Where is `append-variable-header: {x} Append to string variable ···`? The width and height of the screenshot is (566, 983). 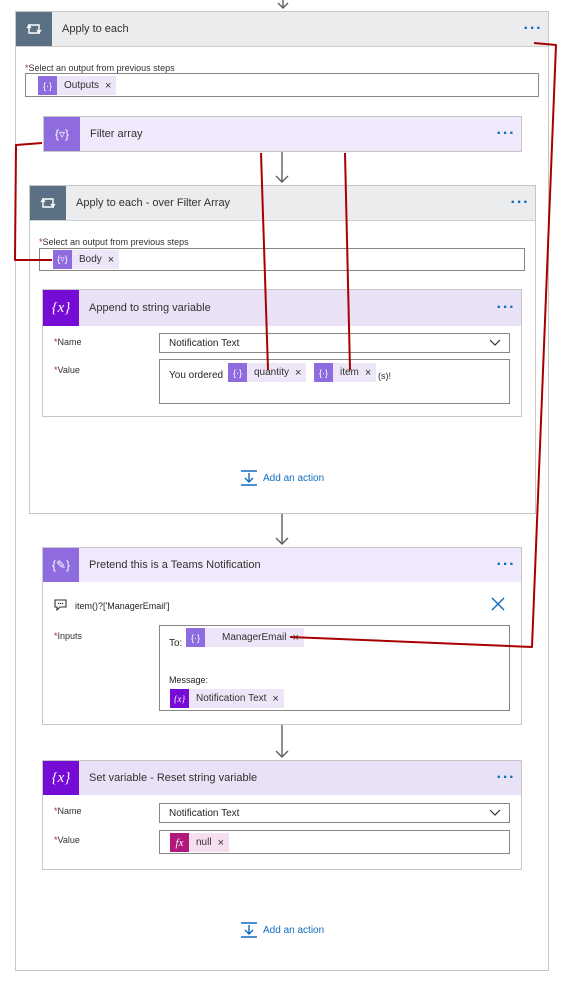
append-variable-header: {x} Append to string variable ··· is located at coordinates (282, 308).